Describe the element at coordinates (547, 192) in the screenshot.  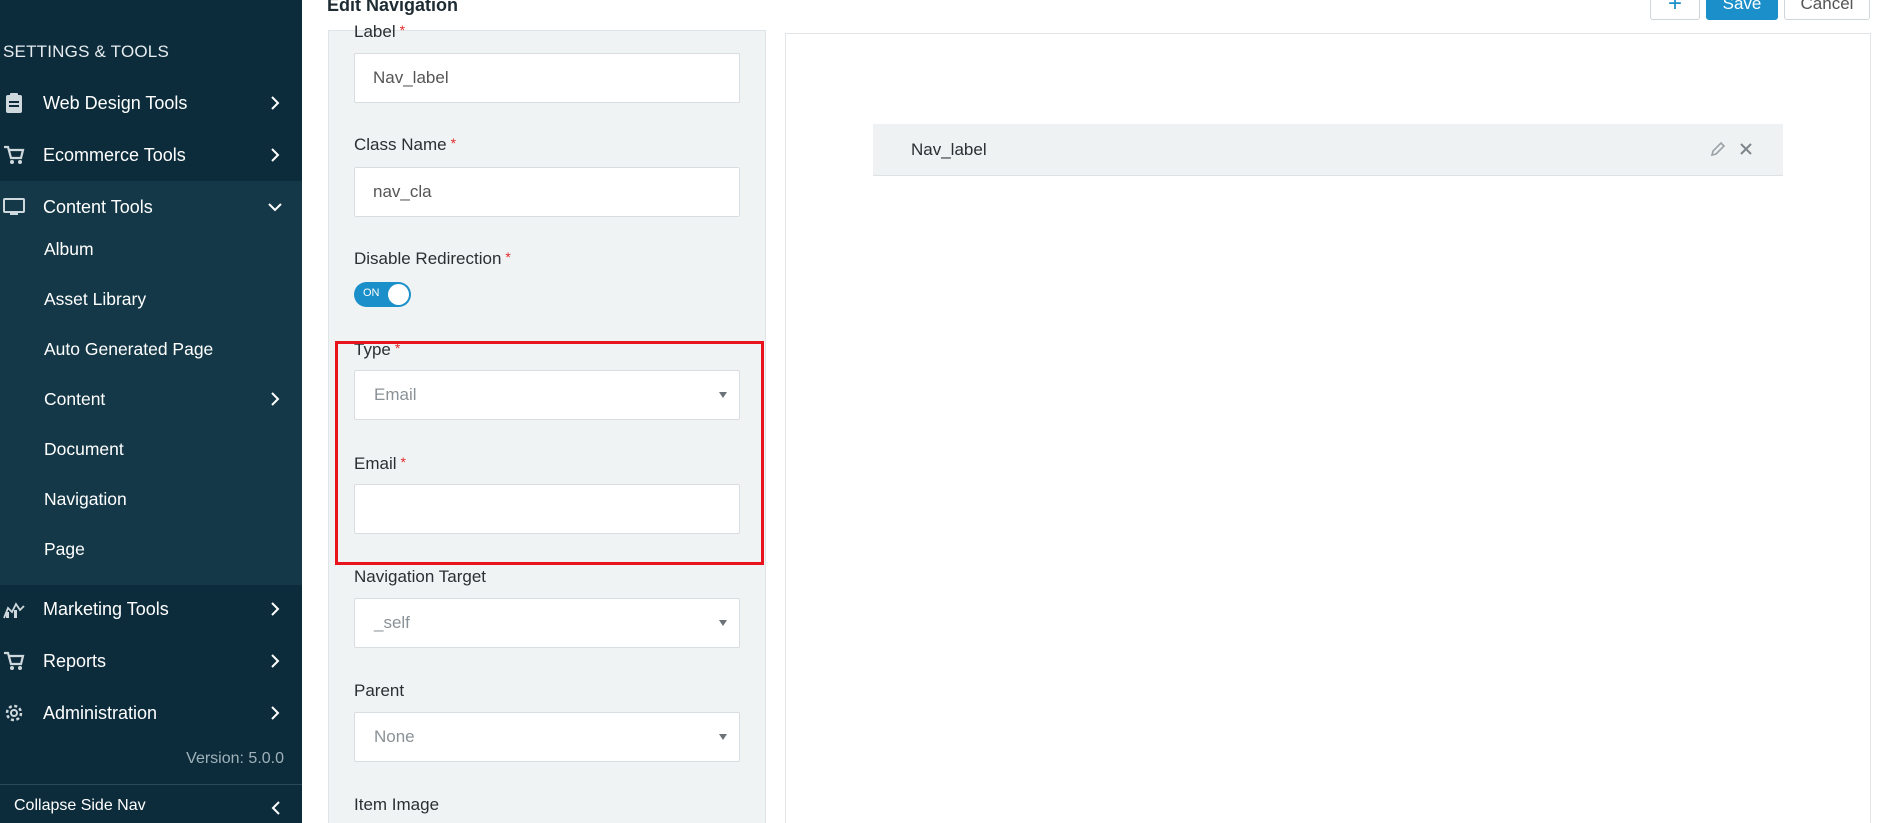
I see `class-name-input` at that location.